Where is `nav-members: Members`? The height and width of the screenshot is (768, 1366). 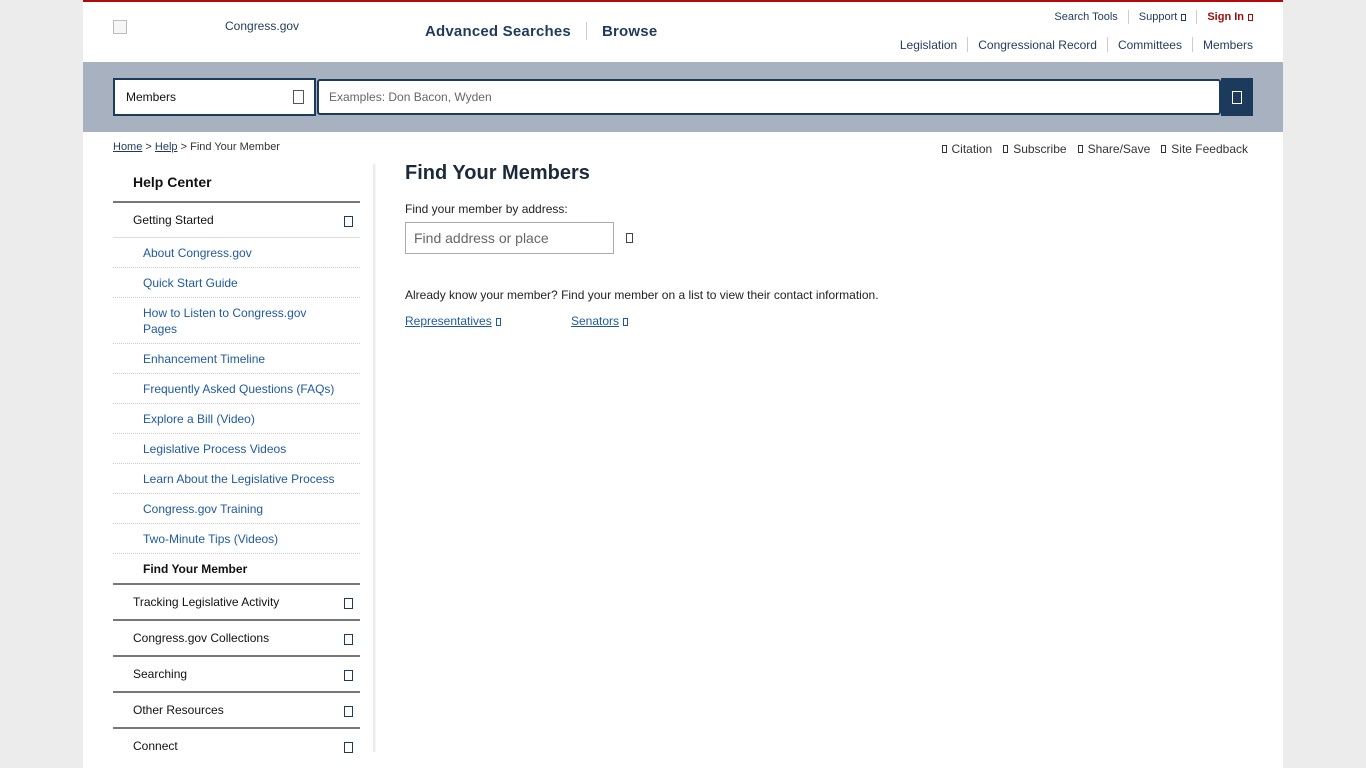 nav-members: Members is located at coordinates (1228, 45).